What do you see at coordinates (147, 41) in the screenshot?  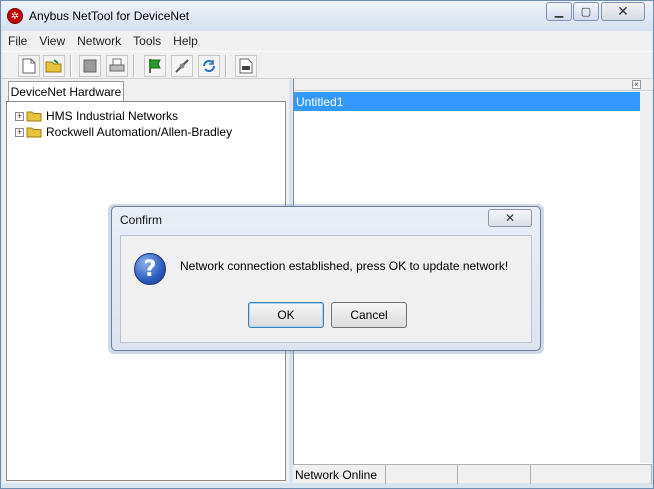 I see `menu-tools: Tools` at bounding box center [147, 41].